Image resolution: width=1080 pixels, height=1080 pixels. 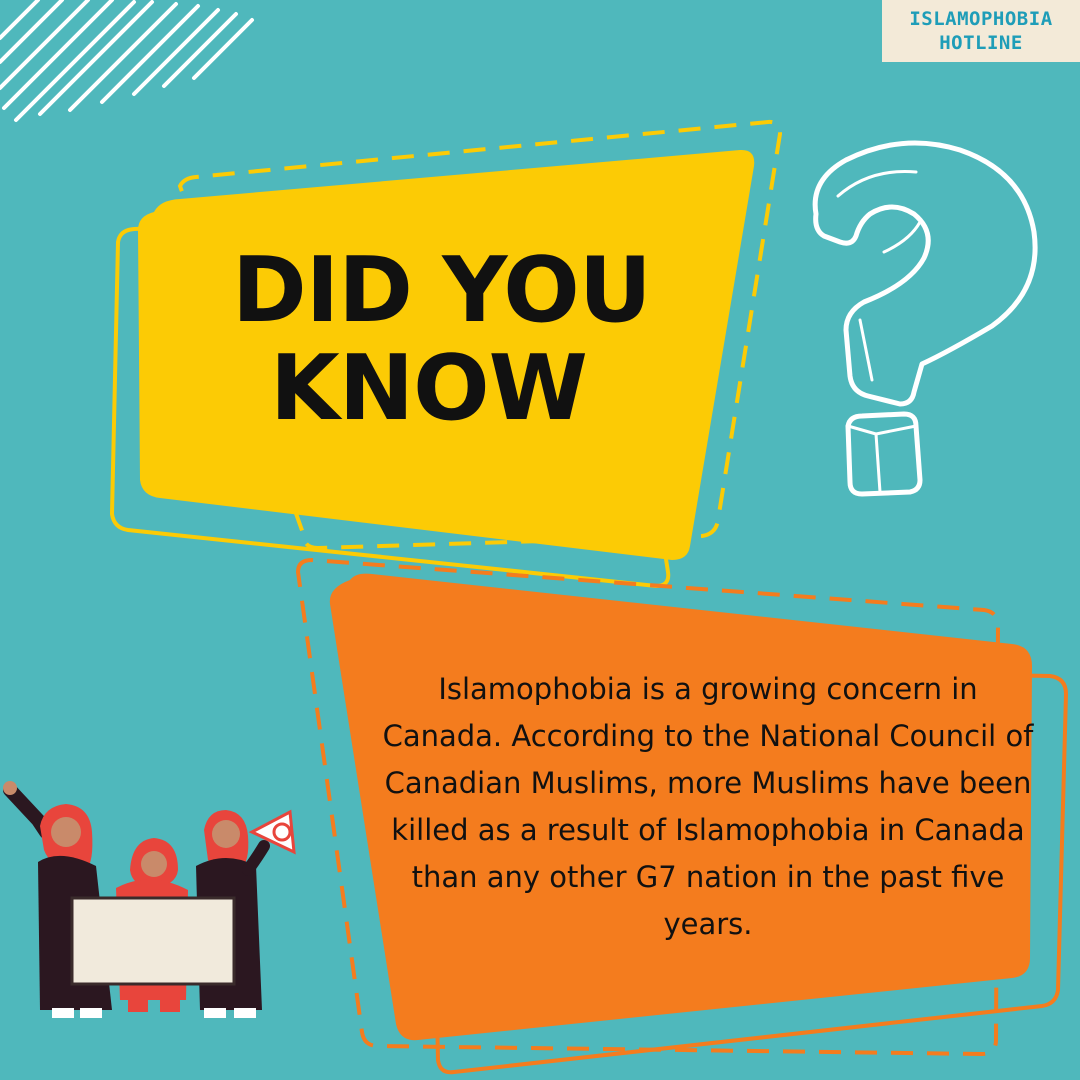 What do you see at coordinates (429, 388) in the screenshot?
I see `headline-line2: KNOW` at bounding box center [429, 388].